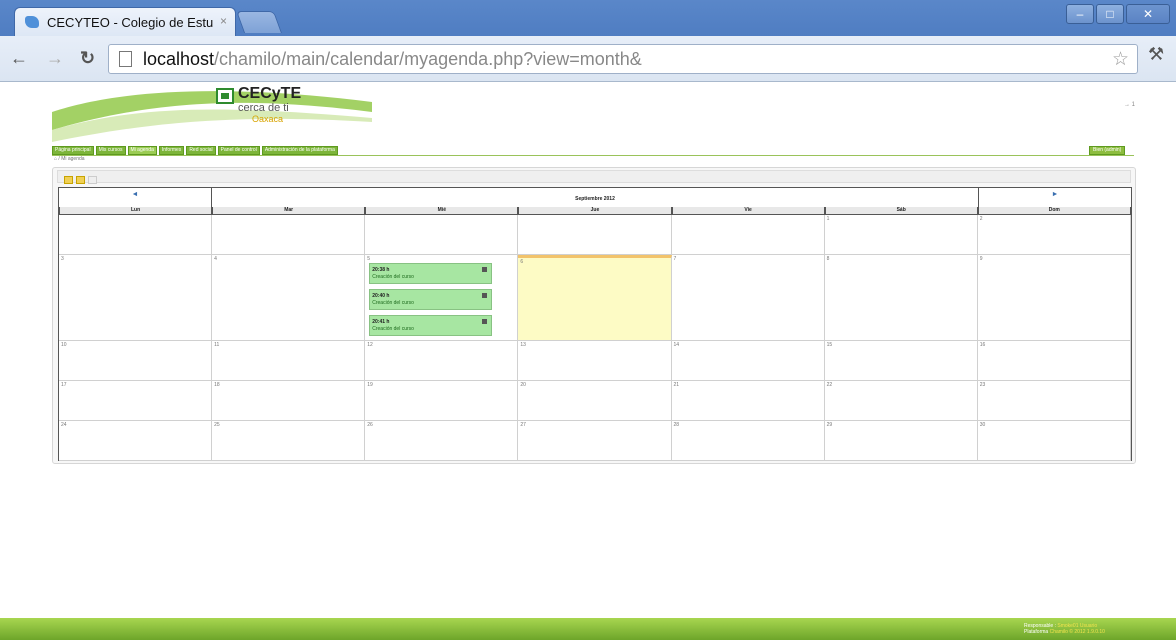 This screenshot has height=640, width=1176. I want to click on browser-titlebar: CECYTEO - Colegio de Estu × – □ ✕, so click(588, 18).